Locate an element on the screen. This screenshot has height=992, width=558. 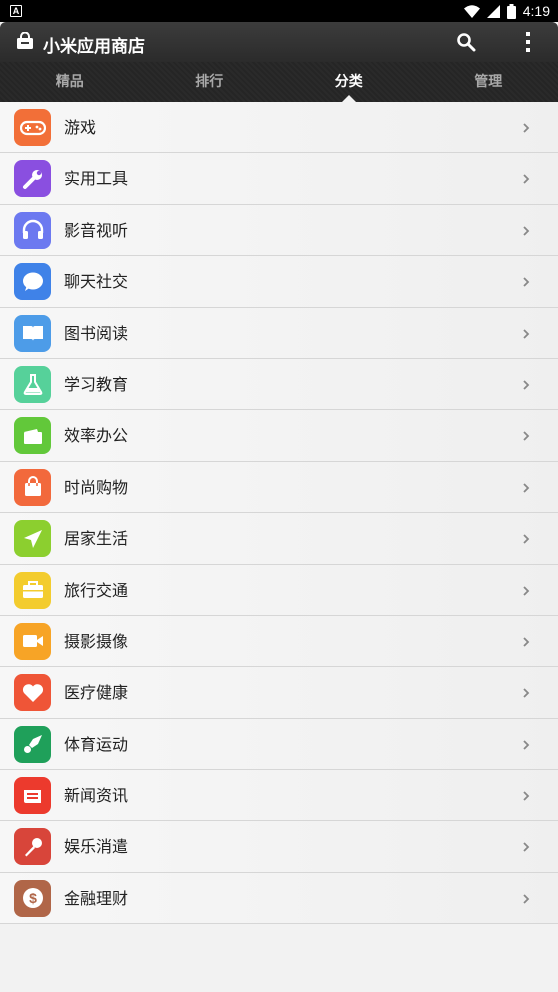
search-icon is located at coordinates (466, 42).